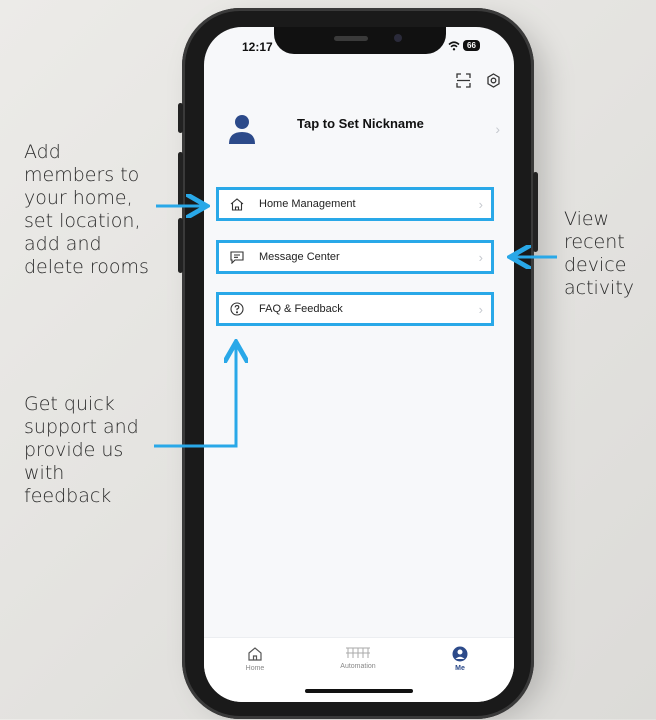 The width and height of the screenshot is (656, 720). What do you see at coordinates (493, 80) in the screenshot?
I see `settings-icon` at bounding box center [493, 80].